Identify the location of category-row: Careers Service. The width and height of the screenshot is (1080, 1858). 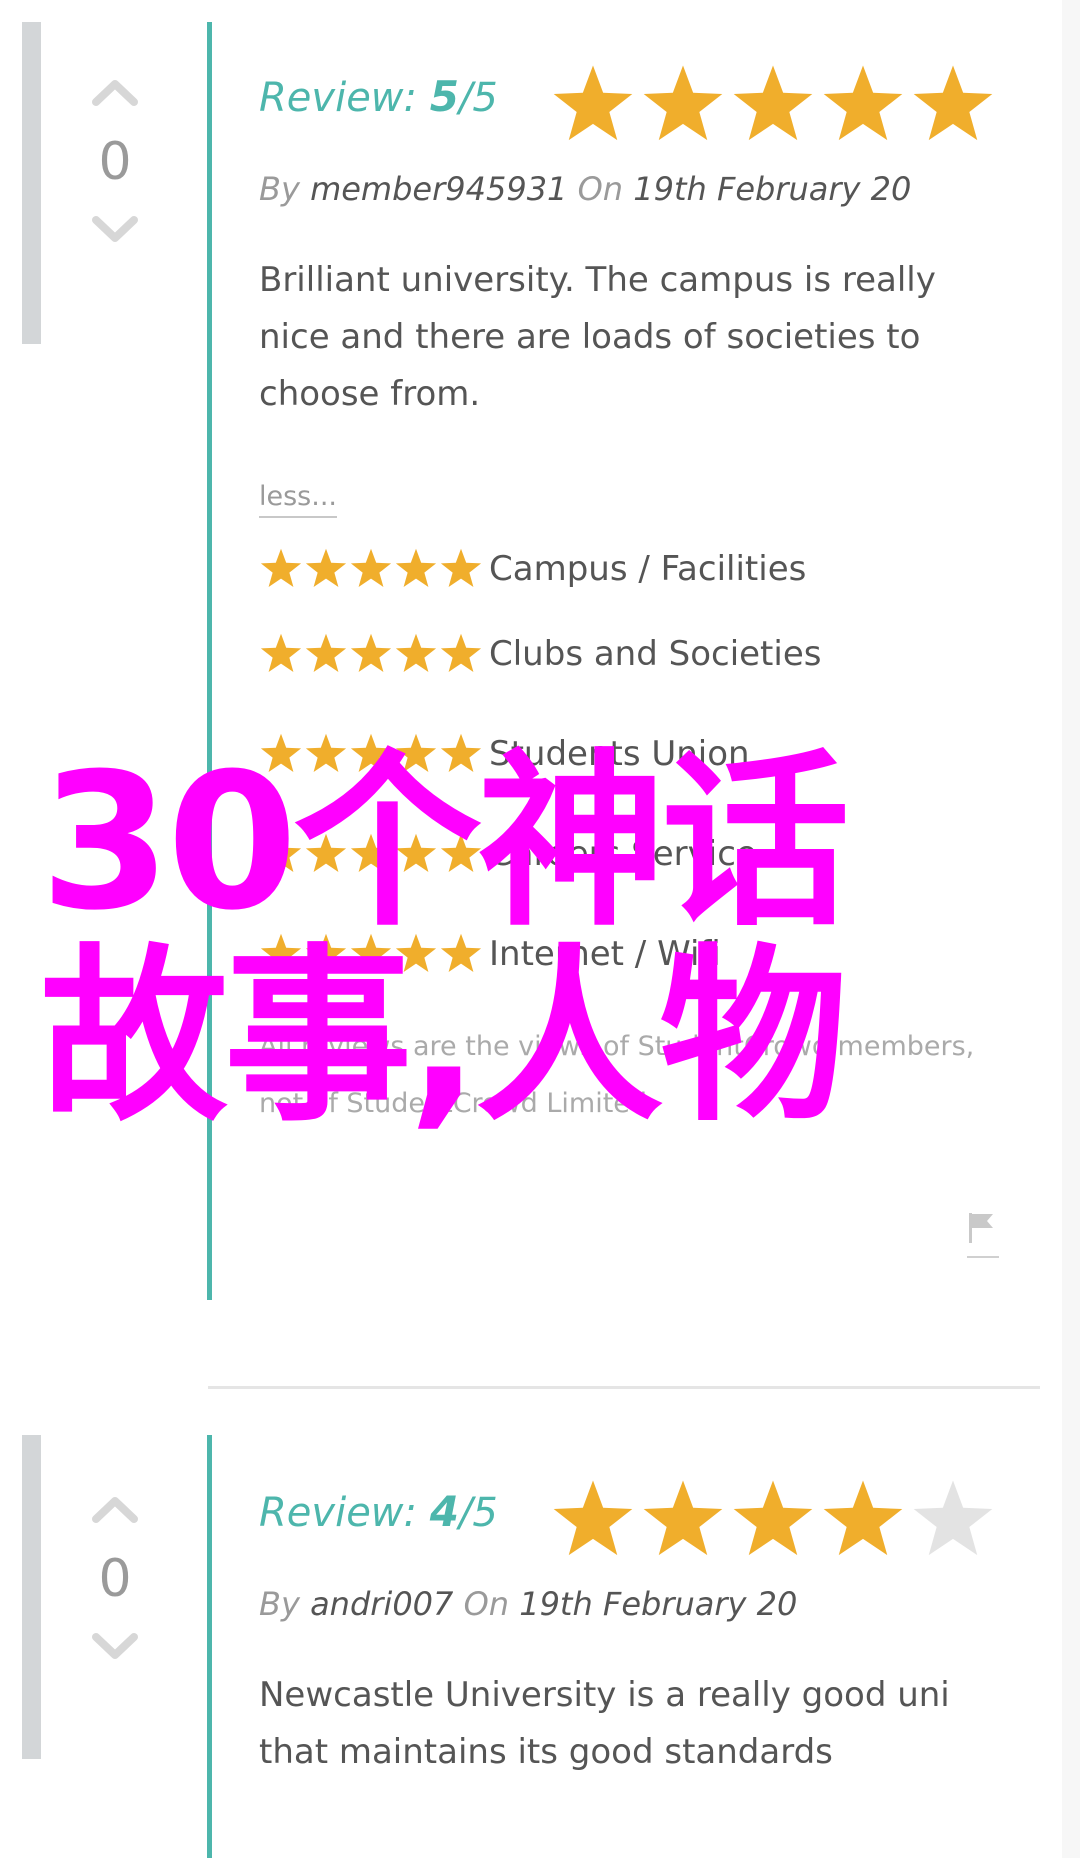
(629, 854).